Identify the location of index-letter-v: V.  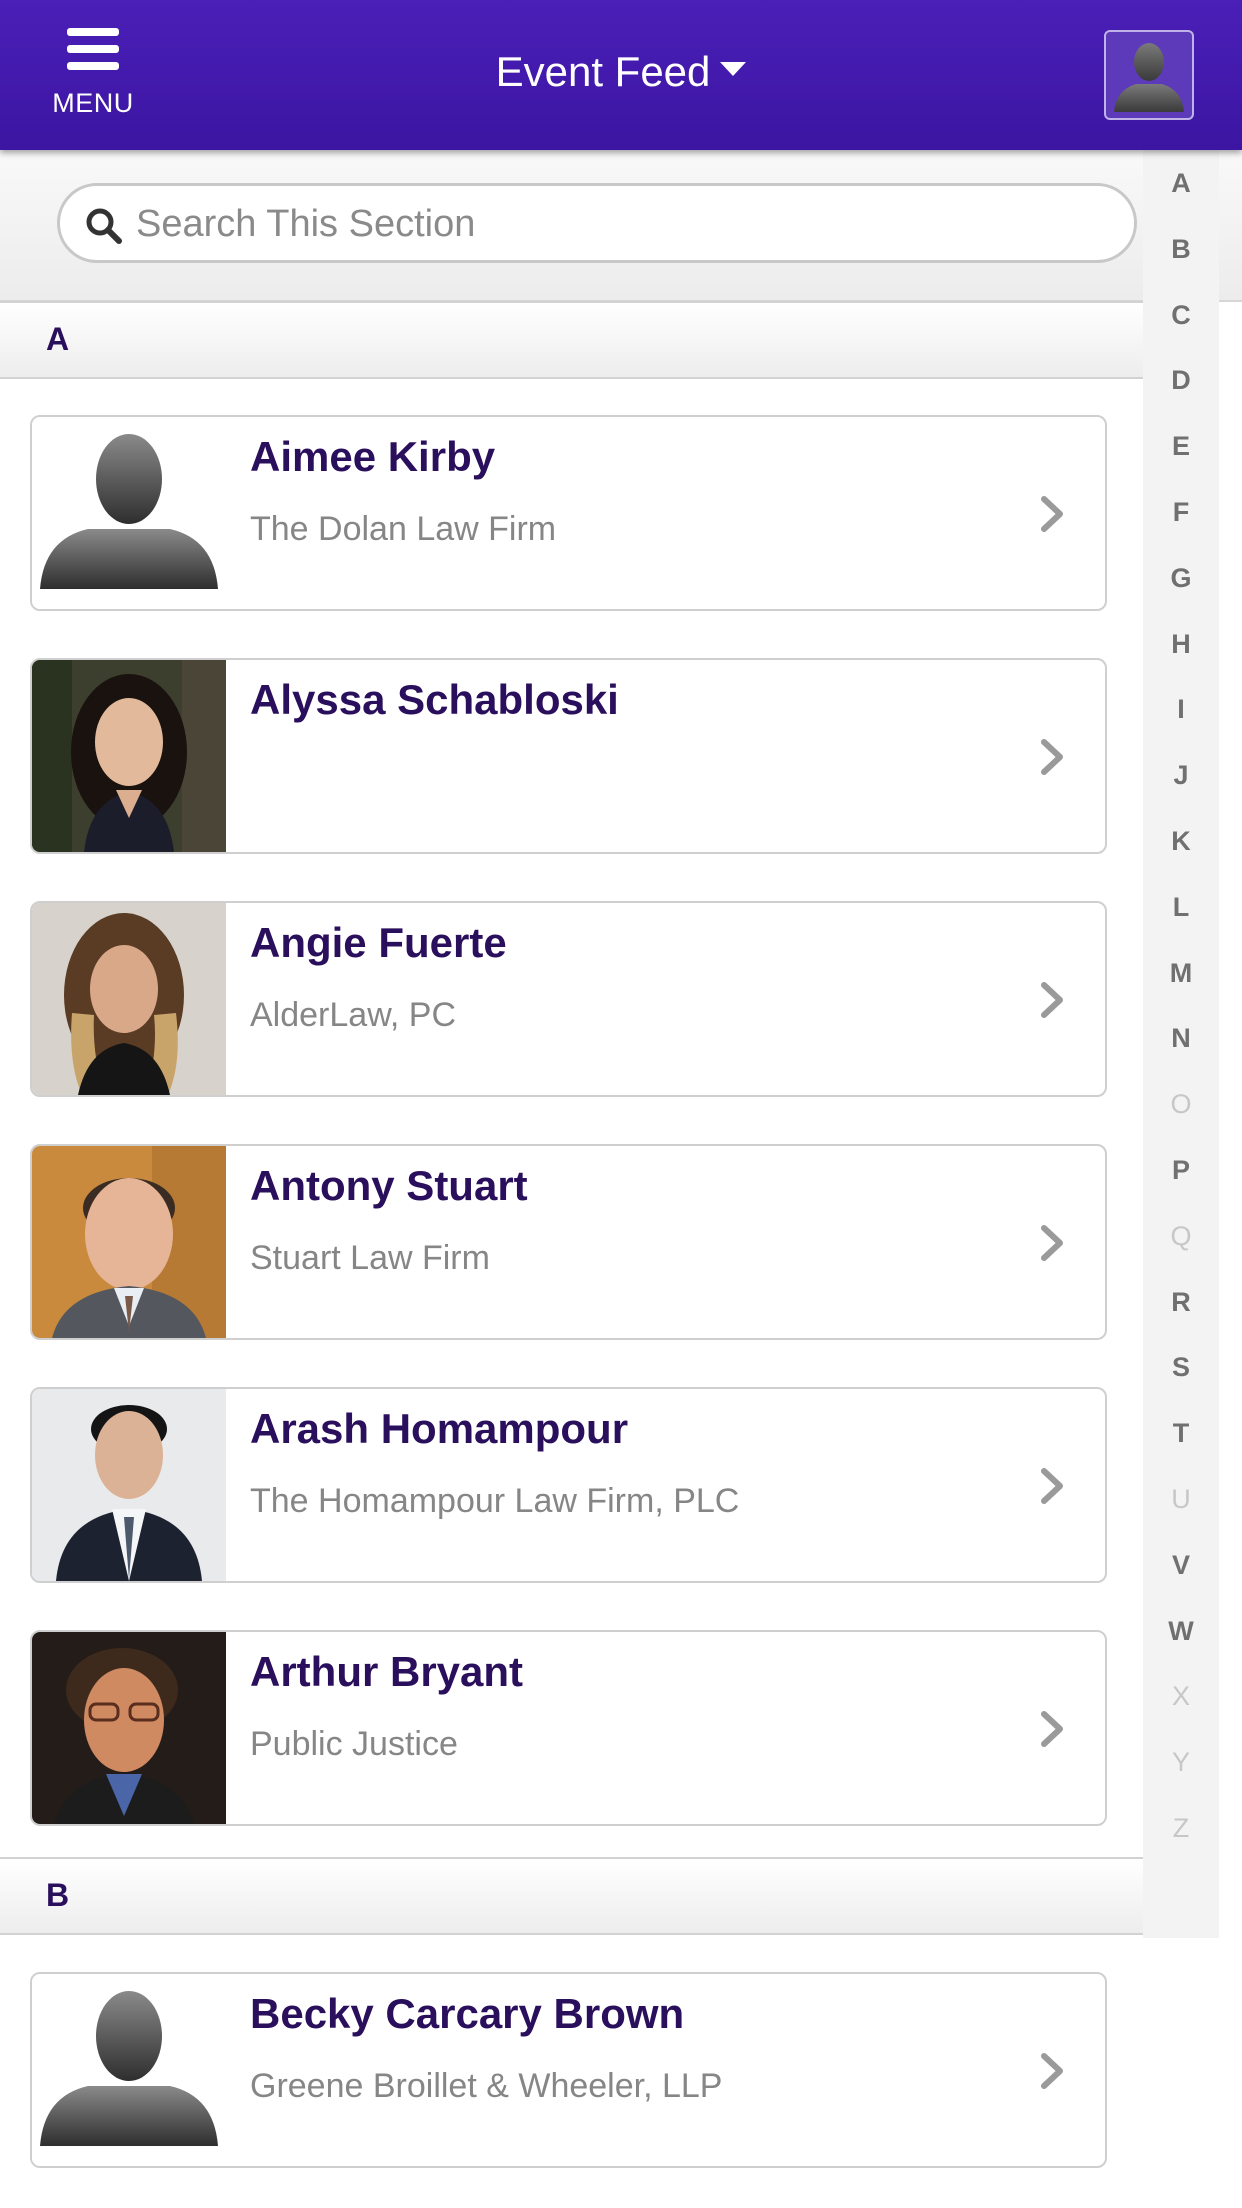
(1181, 1565).